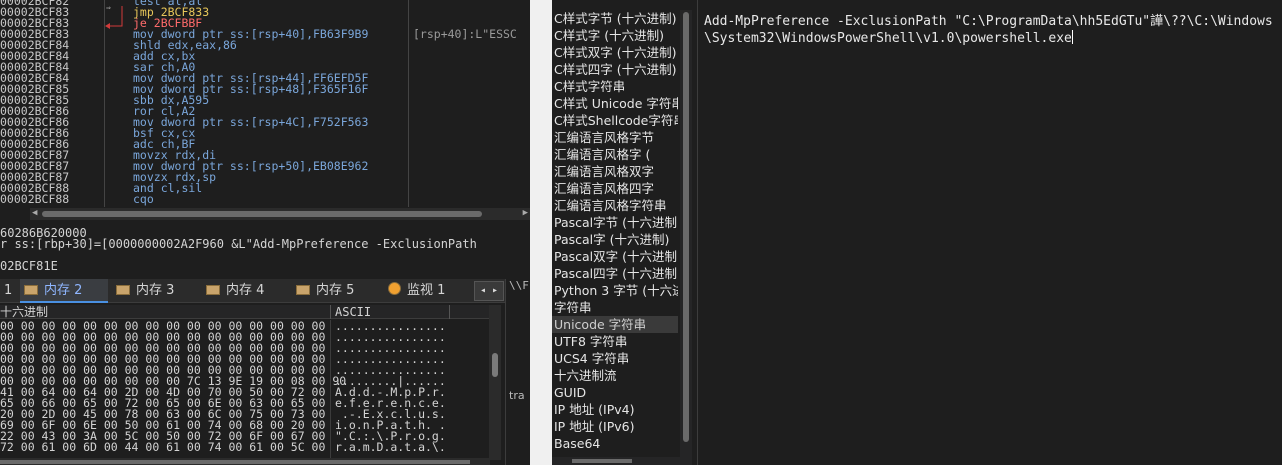 The height and width of the screenshot is (465, 1282). What do you see at coordinates (525, 213) in the screenshot?
I see `scroll-right-icon: ▶` at bounding box center [525, 213].